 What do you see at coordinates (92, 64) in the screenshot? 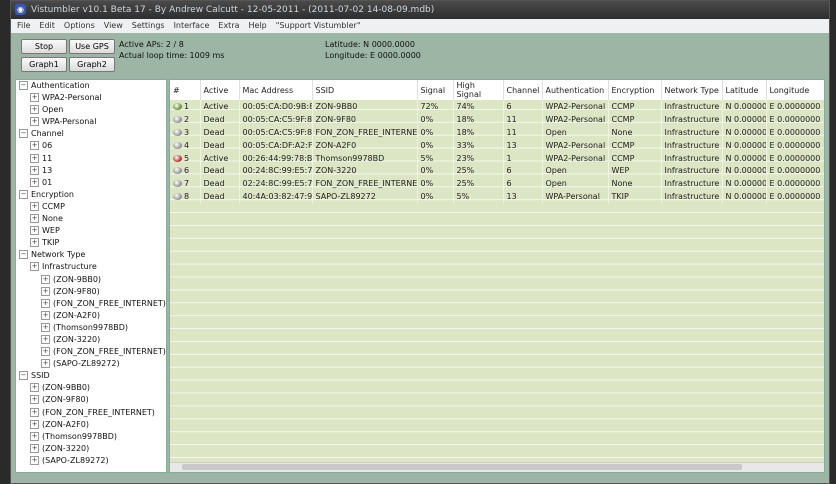
I see `graph2-button: Graph2` at bounding box center [92, 64].